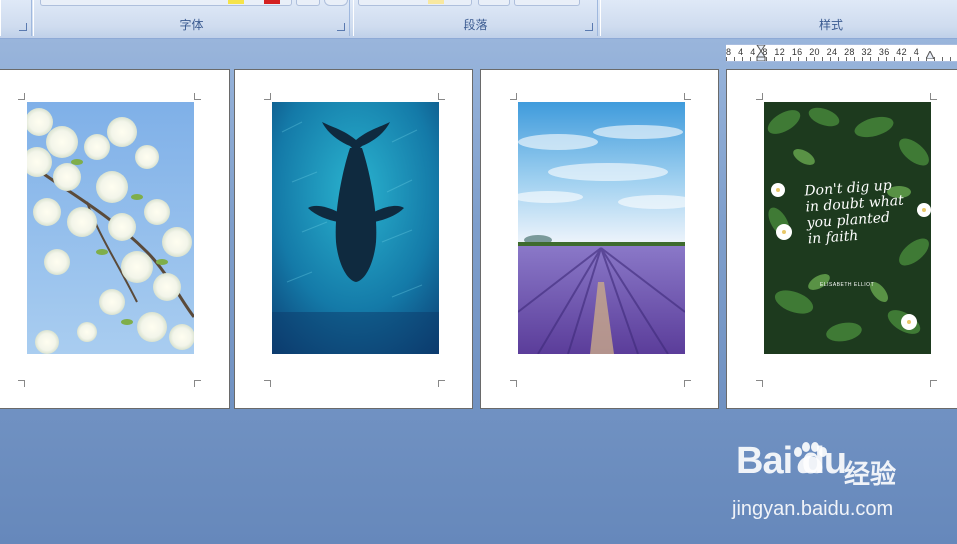  I want to click on font-color-icon, so click(272, 2).